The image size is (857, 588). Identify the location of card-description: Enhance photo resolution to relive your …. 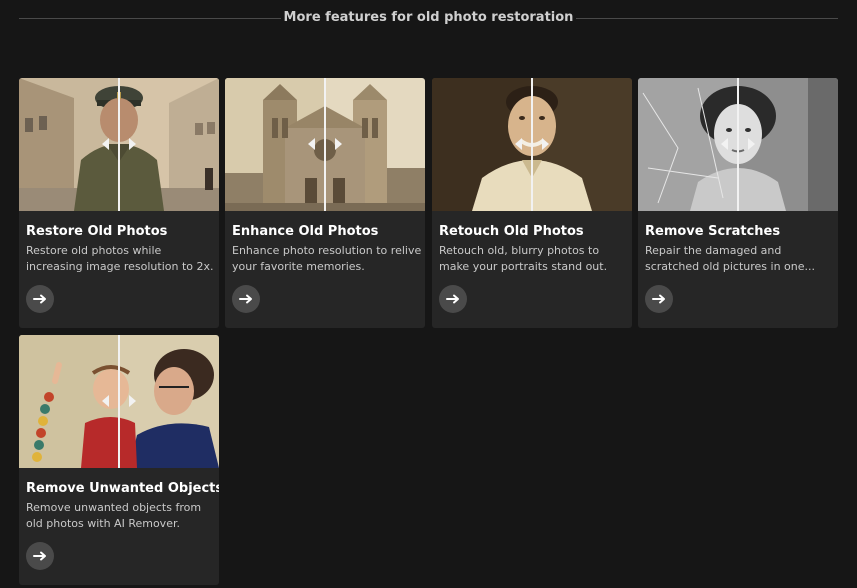
(327, 258).